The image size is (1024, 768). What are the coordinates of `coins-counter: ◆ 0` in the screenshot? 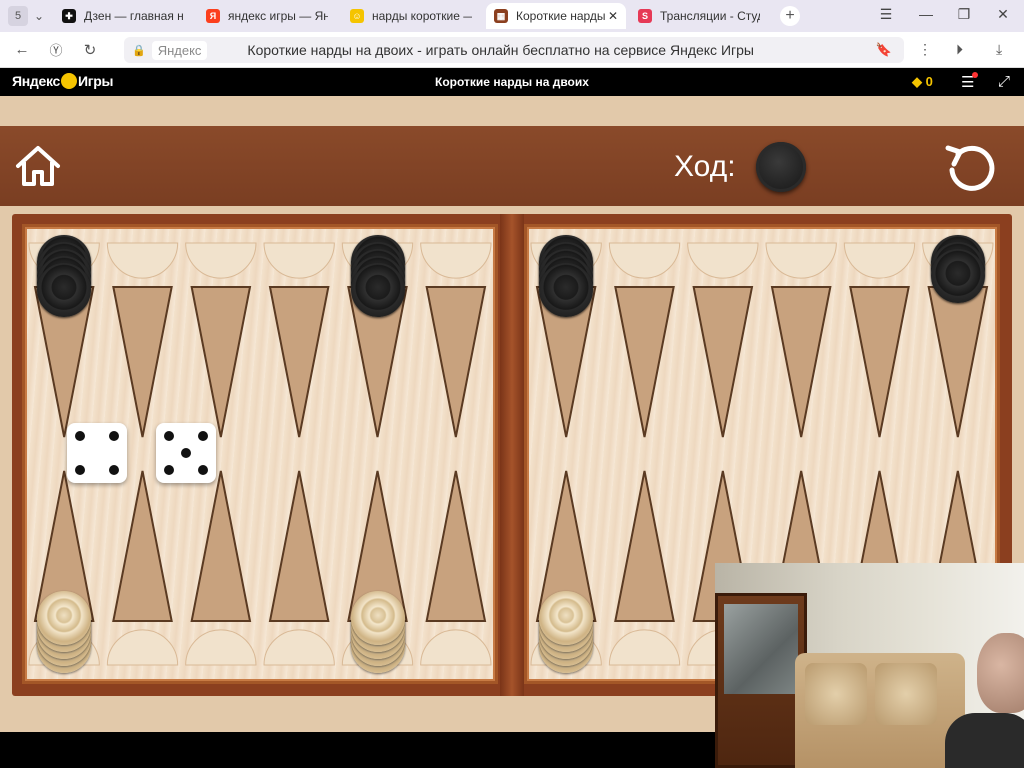 It's located at (922, 82).